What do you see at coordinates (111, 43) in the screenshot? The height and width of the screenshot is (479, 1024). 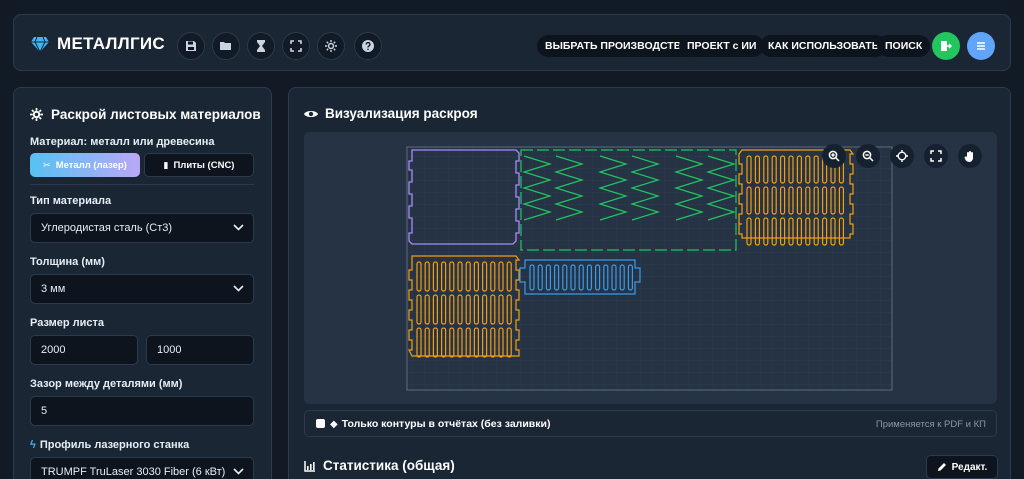 I see `app-name: МЕТАЛЛГИС` at bounding box center [111, 43].